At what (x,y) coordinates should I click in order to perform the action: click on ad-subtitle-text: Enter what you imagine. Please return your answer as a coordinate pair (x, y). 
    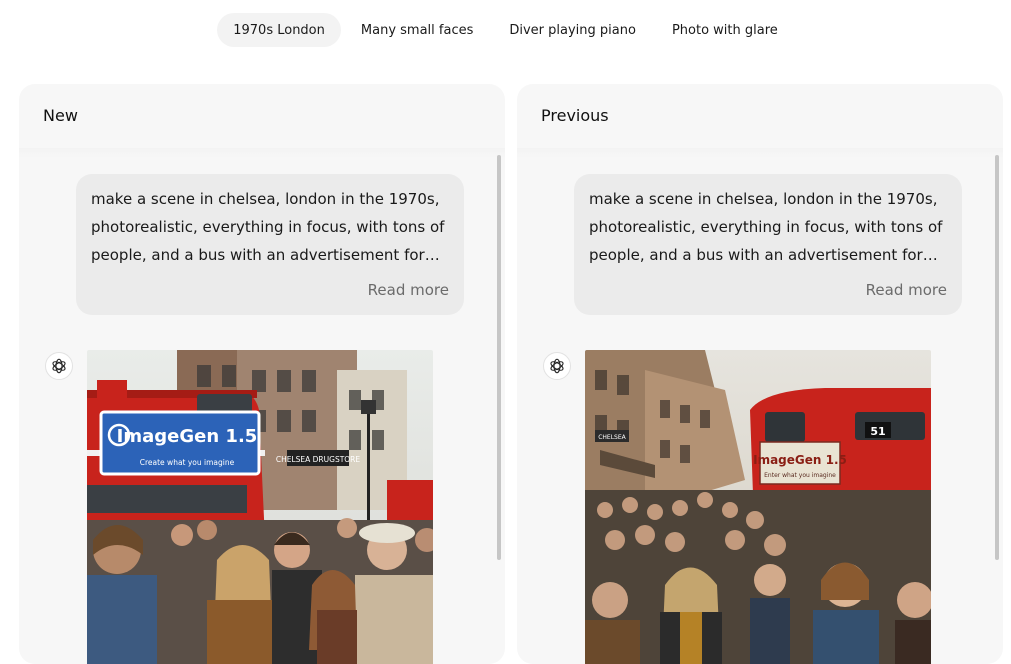
    Looking at the image, I should click on (800, 475).